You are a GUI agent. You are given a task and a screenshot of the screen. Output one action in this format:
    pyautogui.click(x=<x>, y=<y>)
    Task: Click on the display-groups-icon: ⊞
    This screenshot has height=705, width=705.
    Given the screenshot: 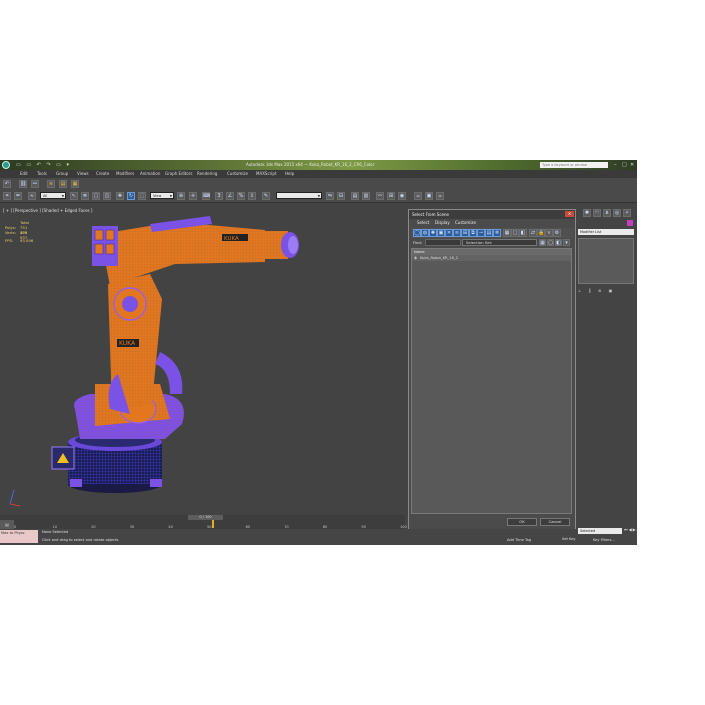 What is the action you would take?
    pyautogui.click(x=465, y=233)
    